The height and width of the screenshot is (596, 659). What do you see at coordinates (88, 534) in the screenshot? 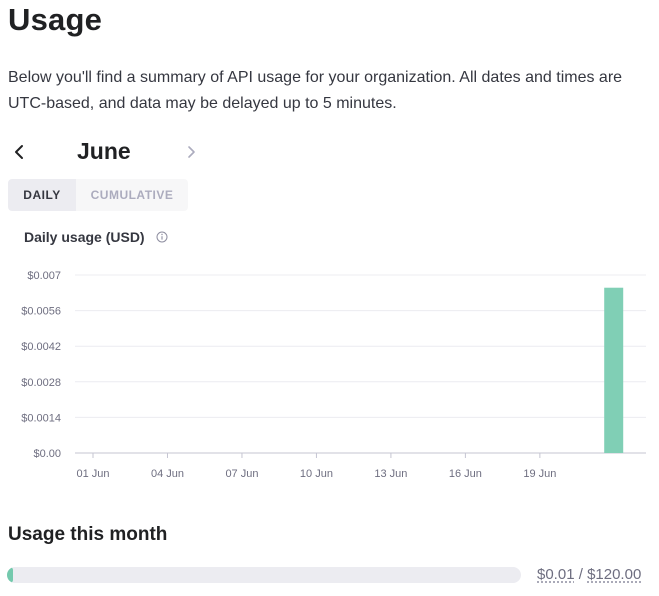
I see `usage-this-month-title: Usage this month` at bounding box center [88, 534].